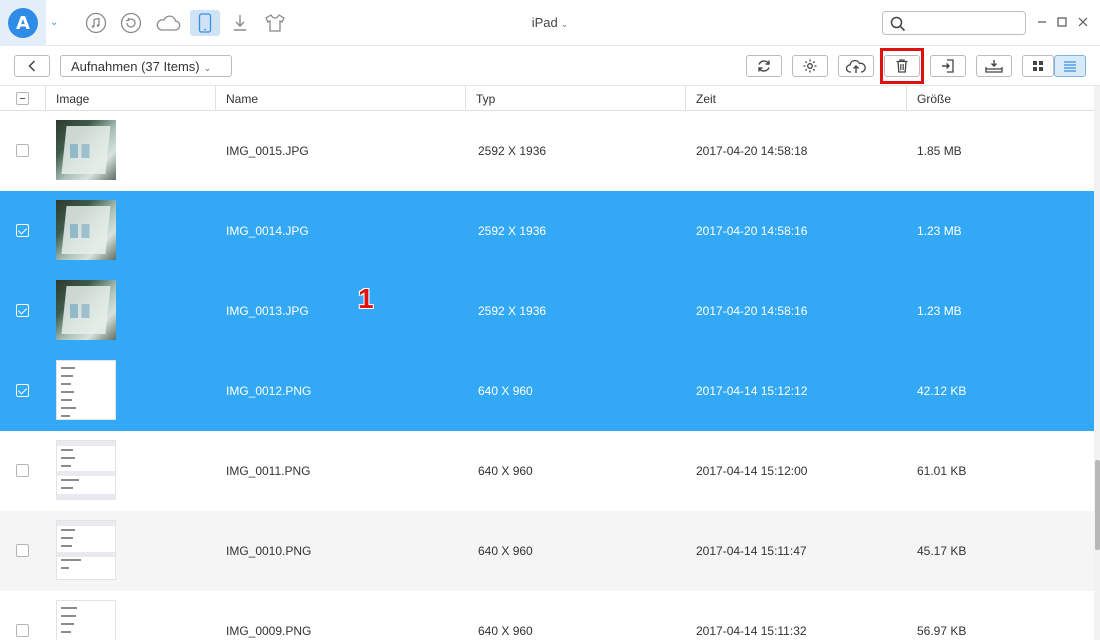 The height and width of the screenshot is (640, 1100). What do you see at coordinates (752, 391) in the screenshot?
I see `file-time: 2017-04-14 15:12:12` at bounding box center [752, 391].